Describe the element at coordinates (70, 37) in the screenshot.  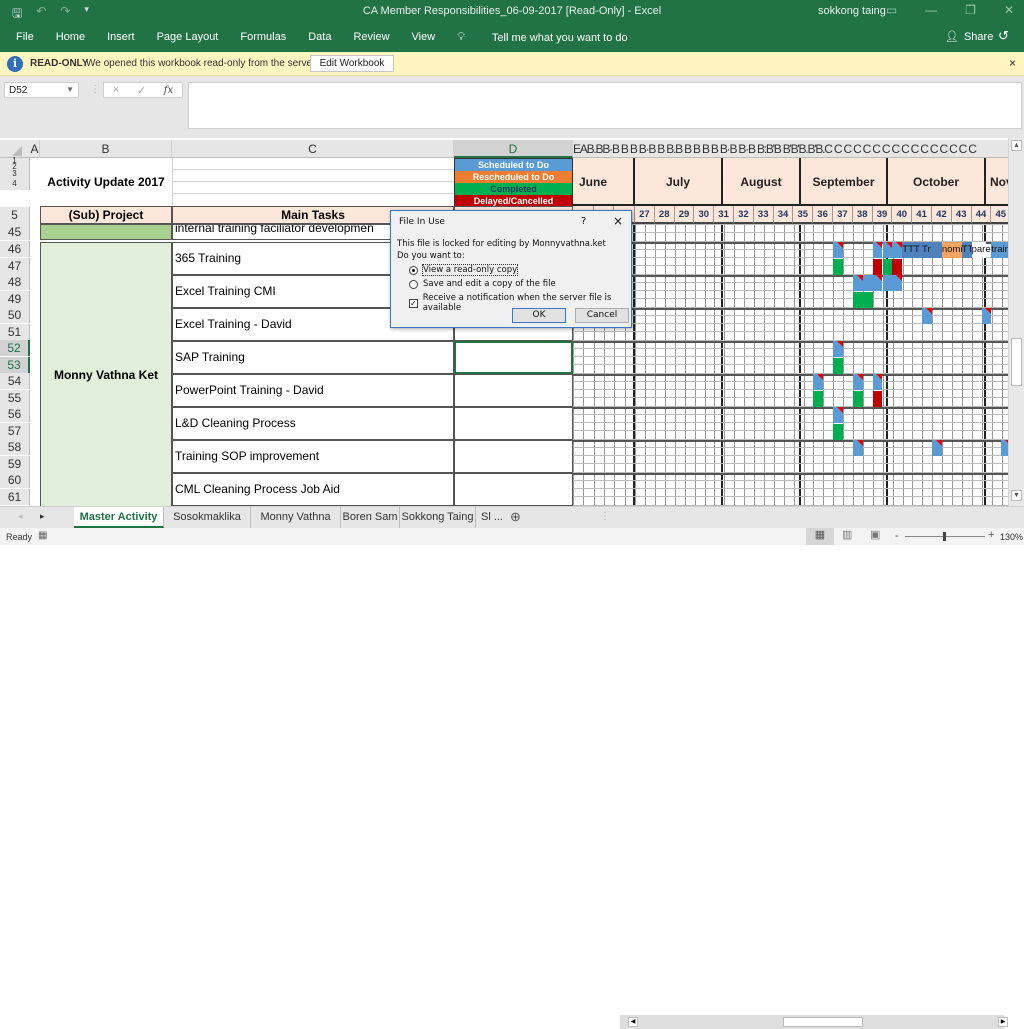
I see `tab-home: Home` at that location.